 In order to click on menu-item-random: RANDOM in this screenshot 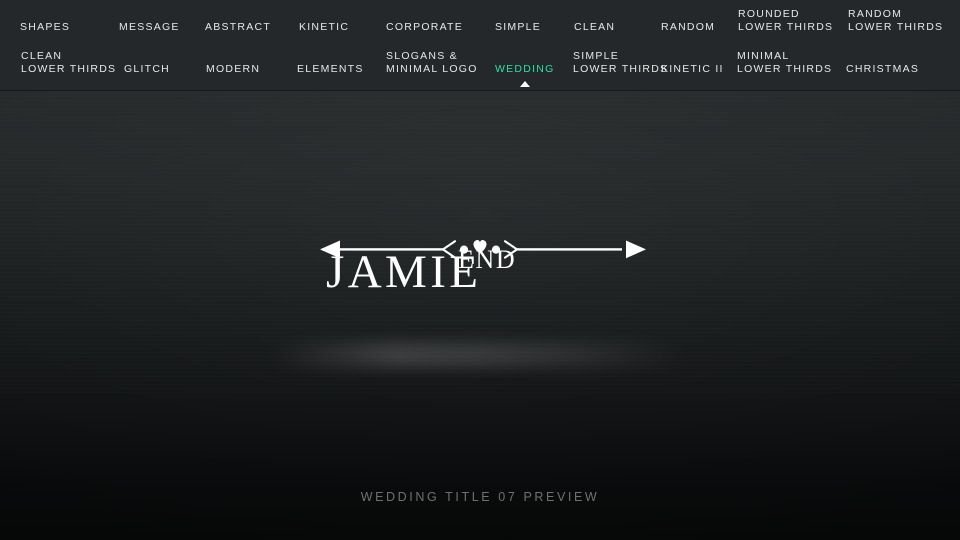, I will do `click(688, 27)`.